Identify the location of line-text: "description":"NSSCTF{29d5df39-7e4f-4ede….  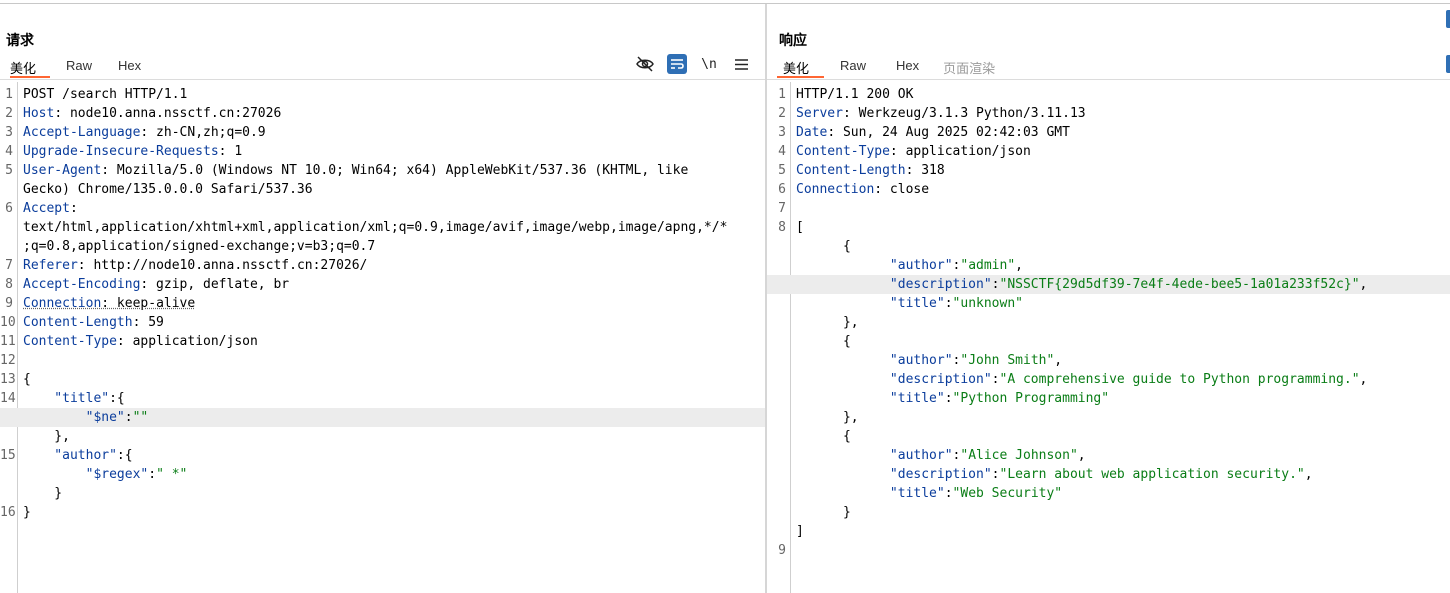
(1081, 284).